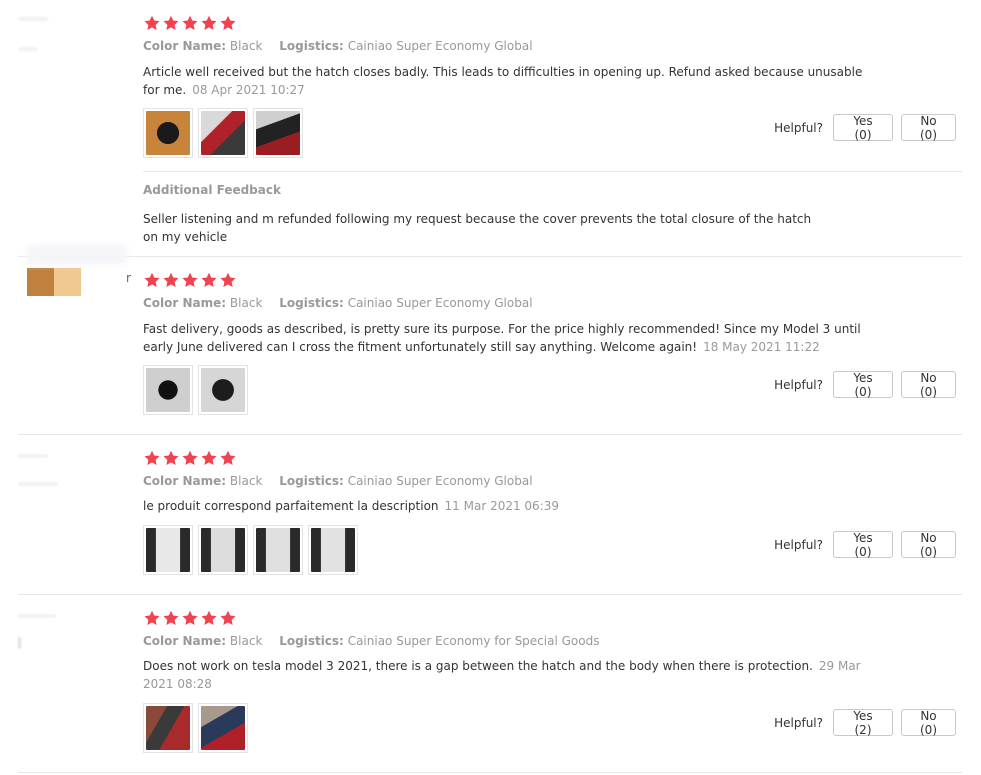 This screenshot has height=775, width=981. Describe the element at coordinates (248, 90) in the screenshot. I see `review-date: 08 Apr 2021 10:27` at that location.